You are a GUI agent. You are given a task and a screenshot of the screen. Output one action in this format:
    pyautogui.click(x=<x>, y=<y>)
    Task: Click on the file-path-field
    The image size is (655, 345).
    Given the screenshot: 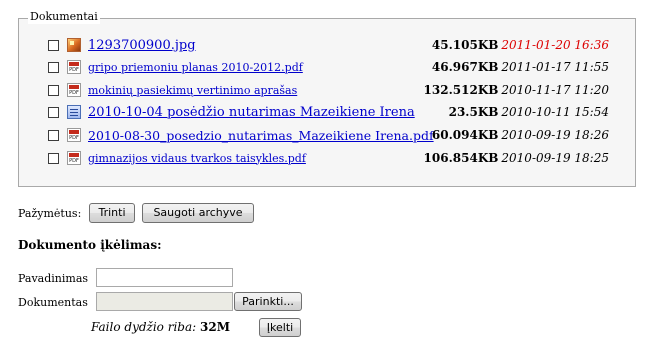 What is the action you would take?
    pyautogui.click(x=164, y=301)
    